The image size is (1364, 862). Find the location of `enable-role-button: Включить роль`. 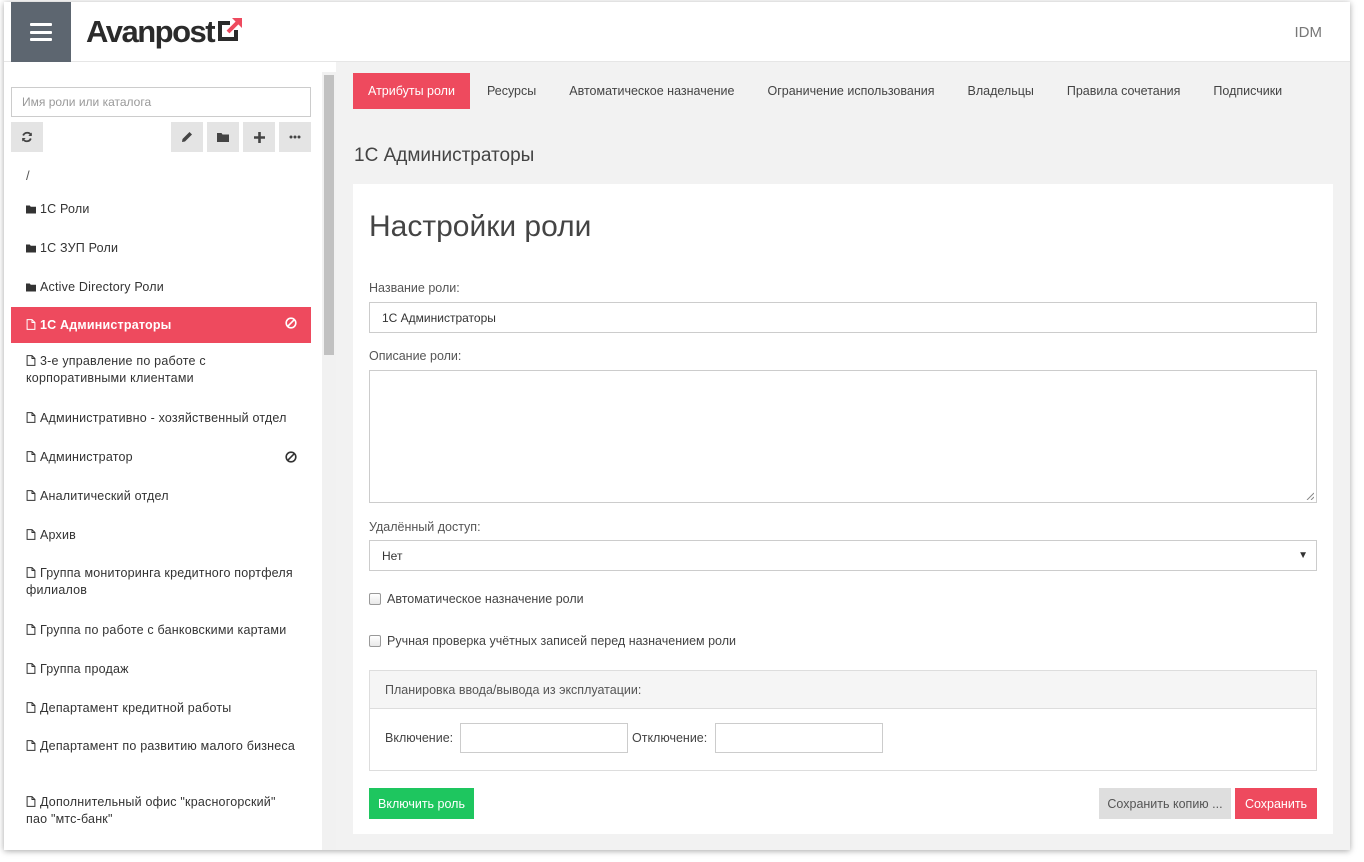

enable-role-button: Включить роль is located at coordinates (421, 803).